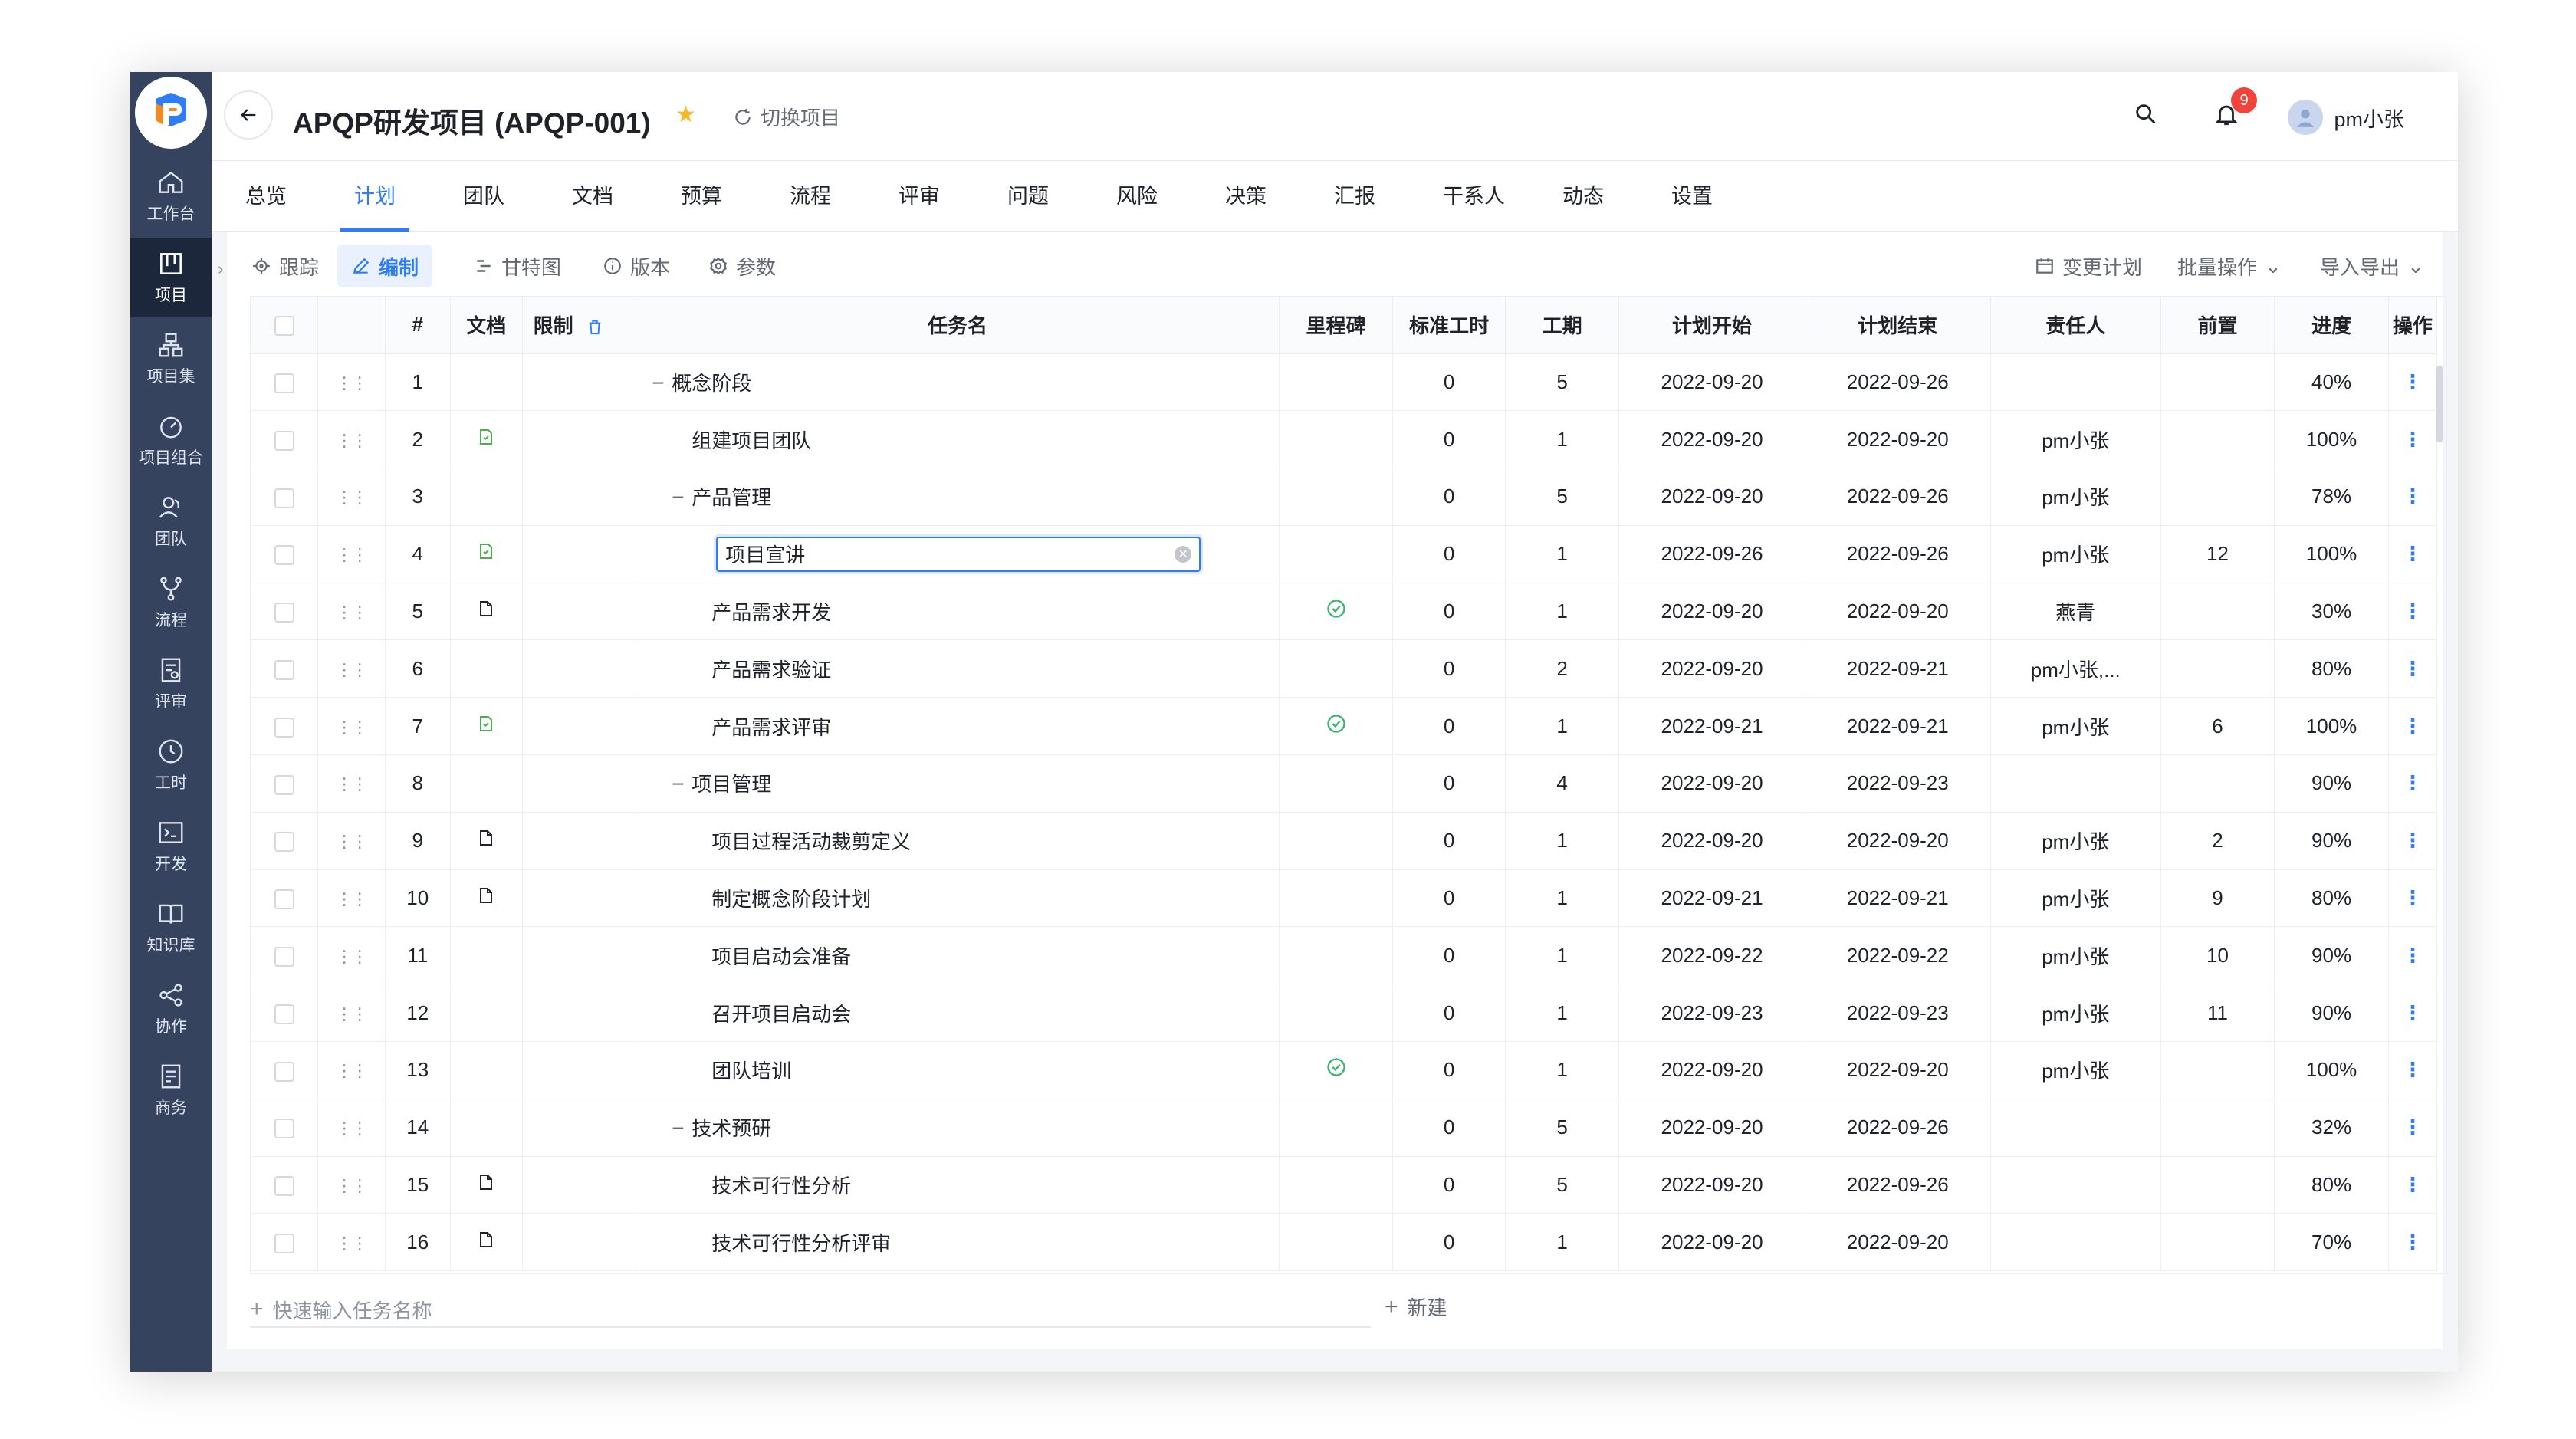  I want to click on task-name-cell: 组建项目团队, so click(958, 439).